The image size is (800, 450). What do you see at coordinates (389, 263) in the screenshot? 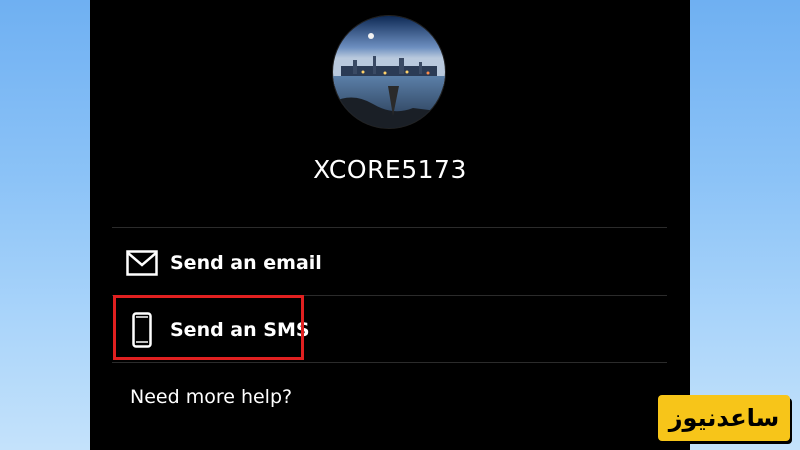
I see `send-email-option: Send an email` at bounding box center [389, 263].